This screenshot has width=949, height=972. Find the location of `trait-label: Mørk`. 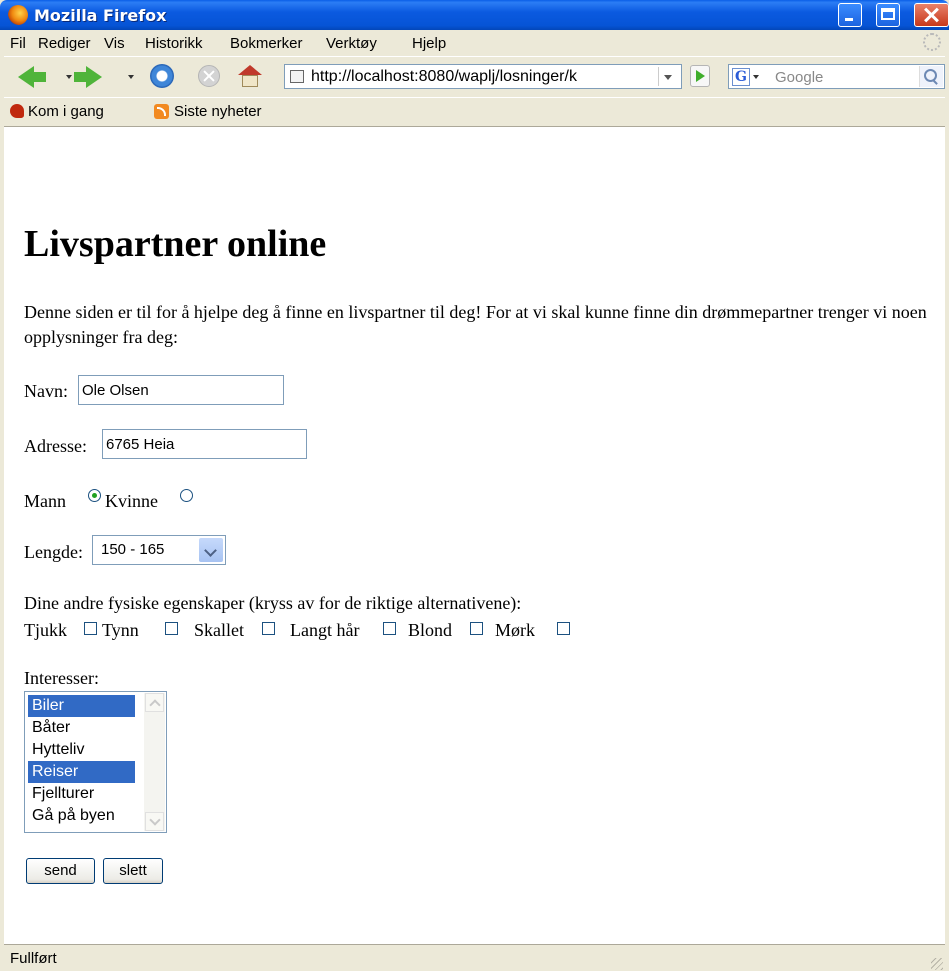

trait-label: Mørk is located at coordinates (515, 630).